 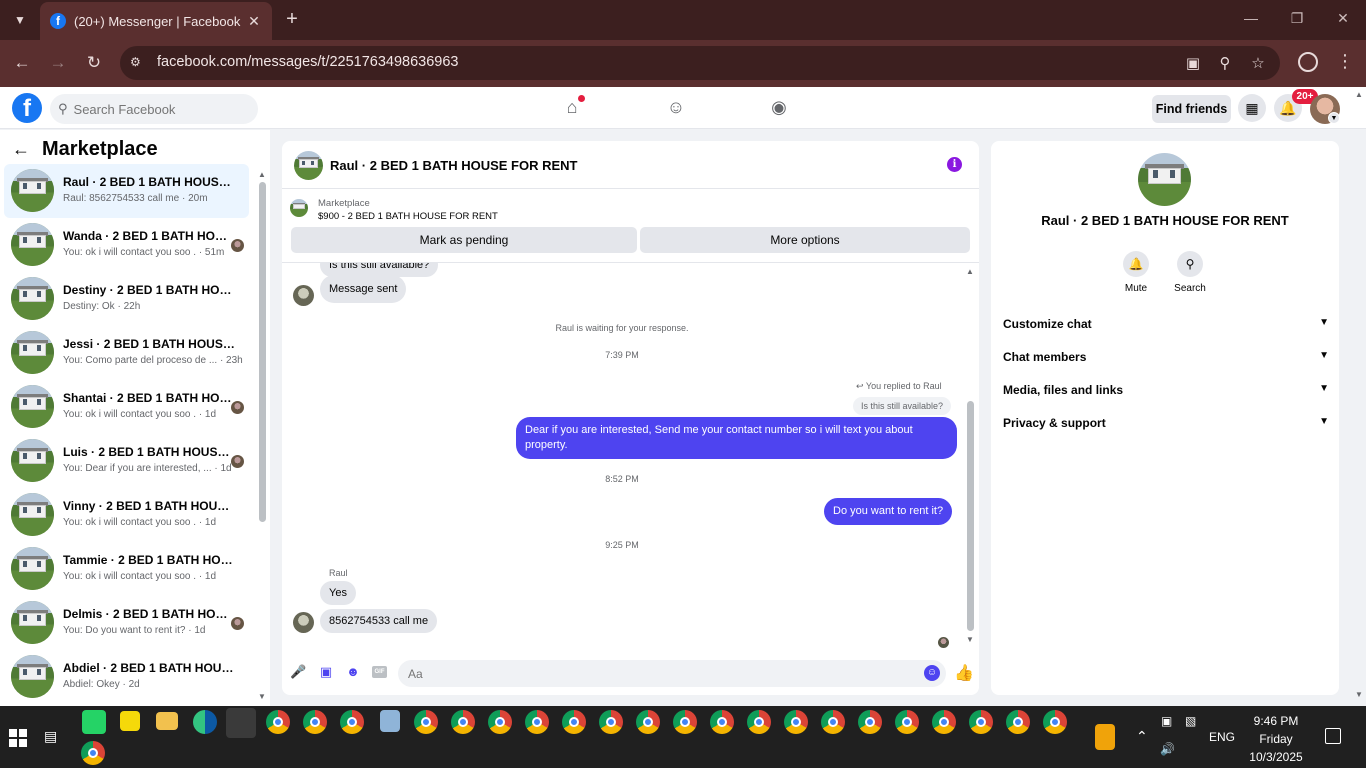 What do you see at coordinates (464, 240) in the screenshot?
I see `mark-as-pending-button: Mark as pending` at bounding box center [464, 240].